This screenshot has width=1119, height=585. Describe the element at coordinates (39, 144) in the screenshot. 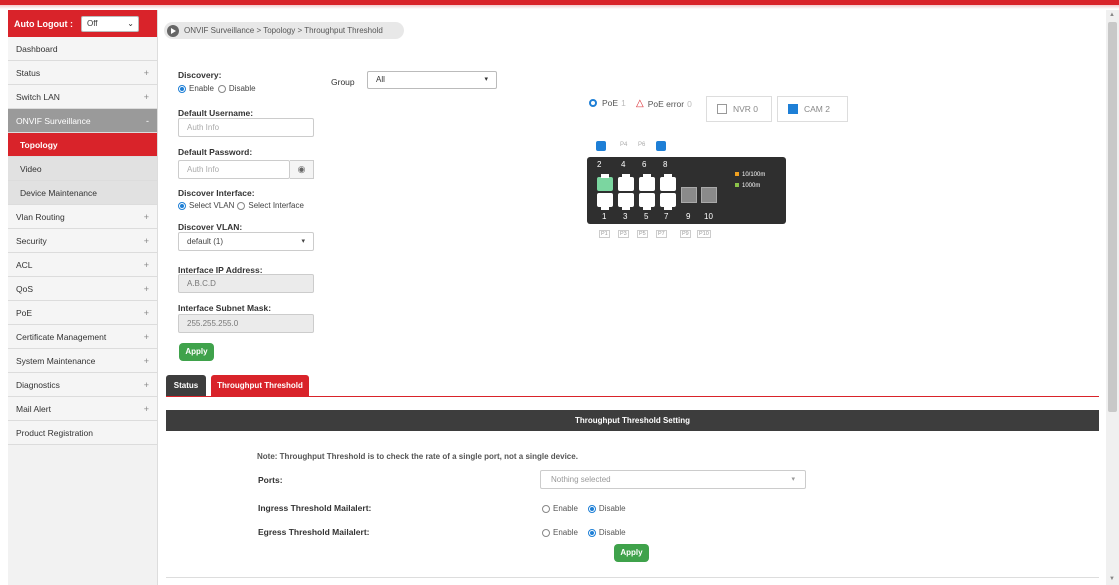

I see `sidebar-item-label: Topology` at that location.